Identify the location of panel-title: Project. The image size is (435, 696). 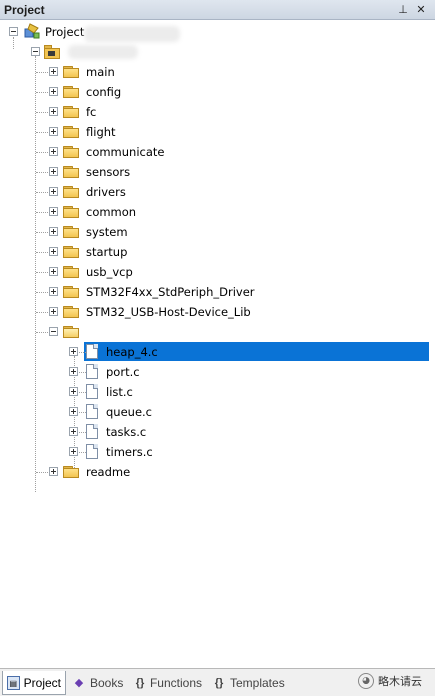
(24, 9).